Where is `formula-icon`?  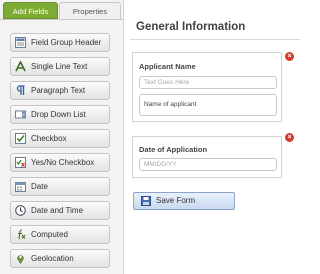 formula-icon is located at coordinates (22, 234).